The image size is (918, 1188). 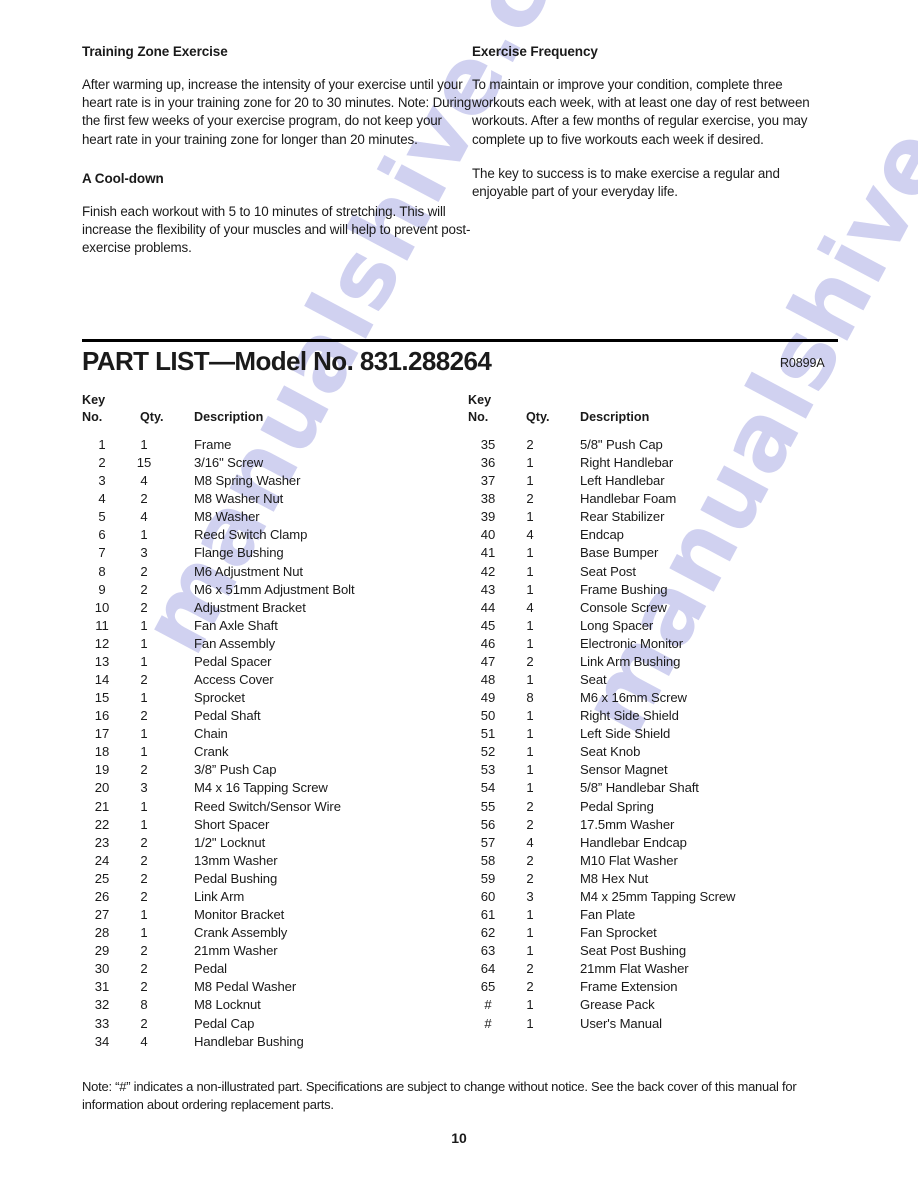 What do you see at coordinates (488, 1023) in the screenshot?
I see `cell-key-no: #` at bounding box center [488, 1023].